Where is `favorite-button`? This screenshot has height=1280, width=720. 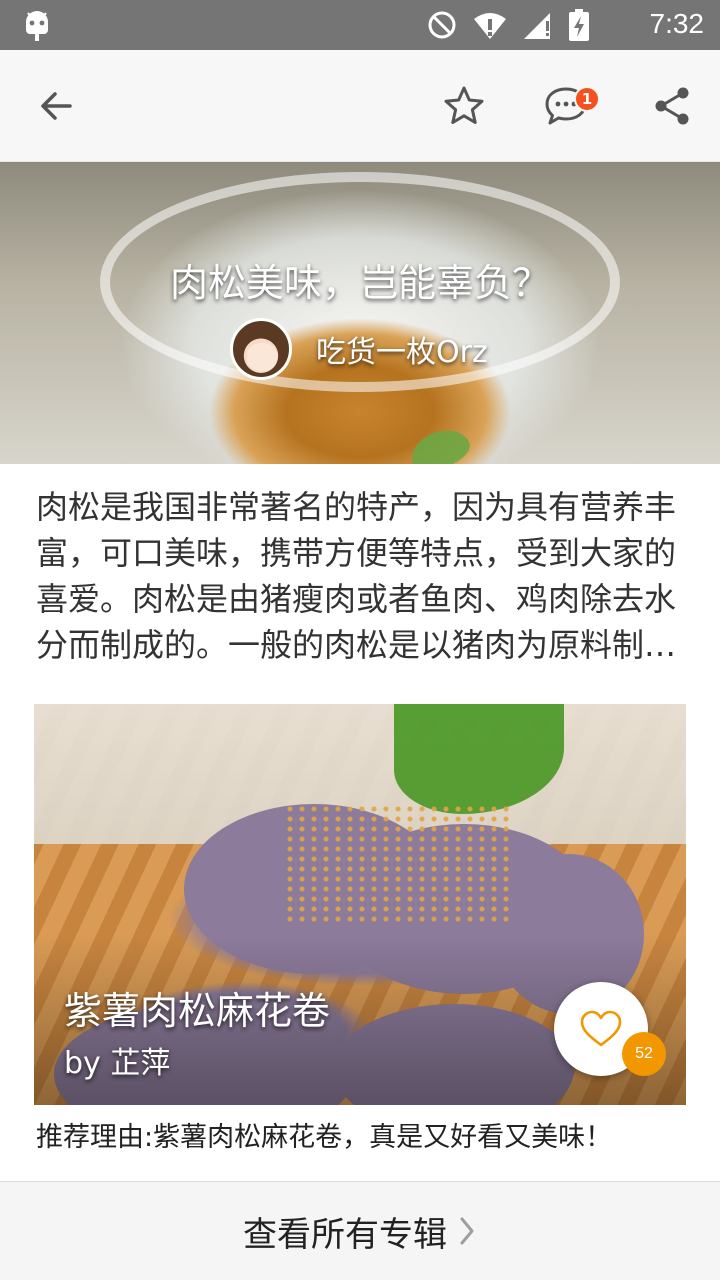 favorite-button is located at coordinates (464, 106).